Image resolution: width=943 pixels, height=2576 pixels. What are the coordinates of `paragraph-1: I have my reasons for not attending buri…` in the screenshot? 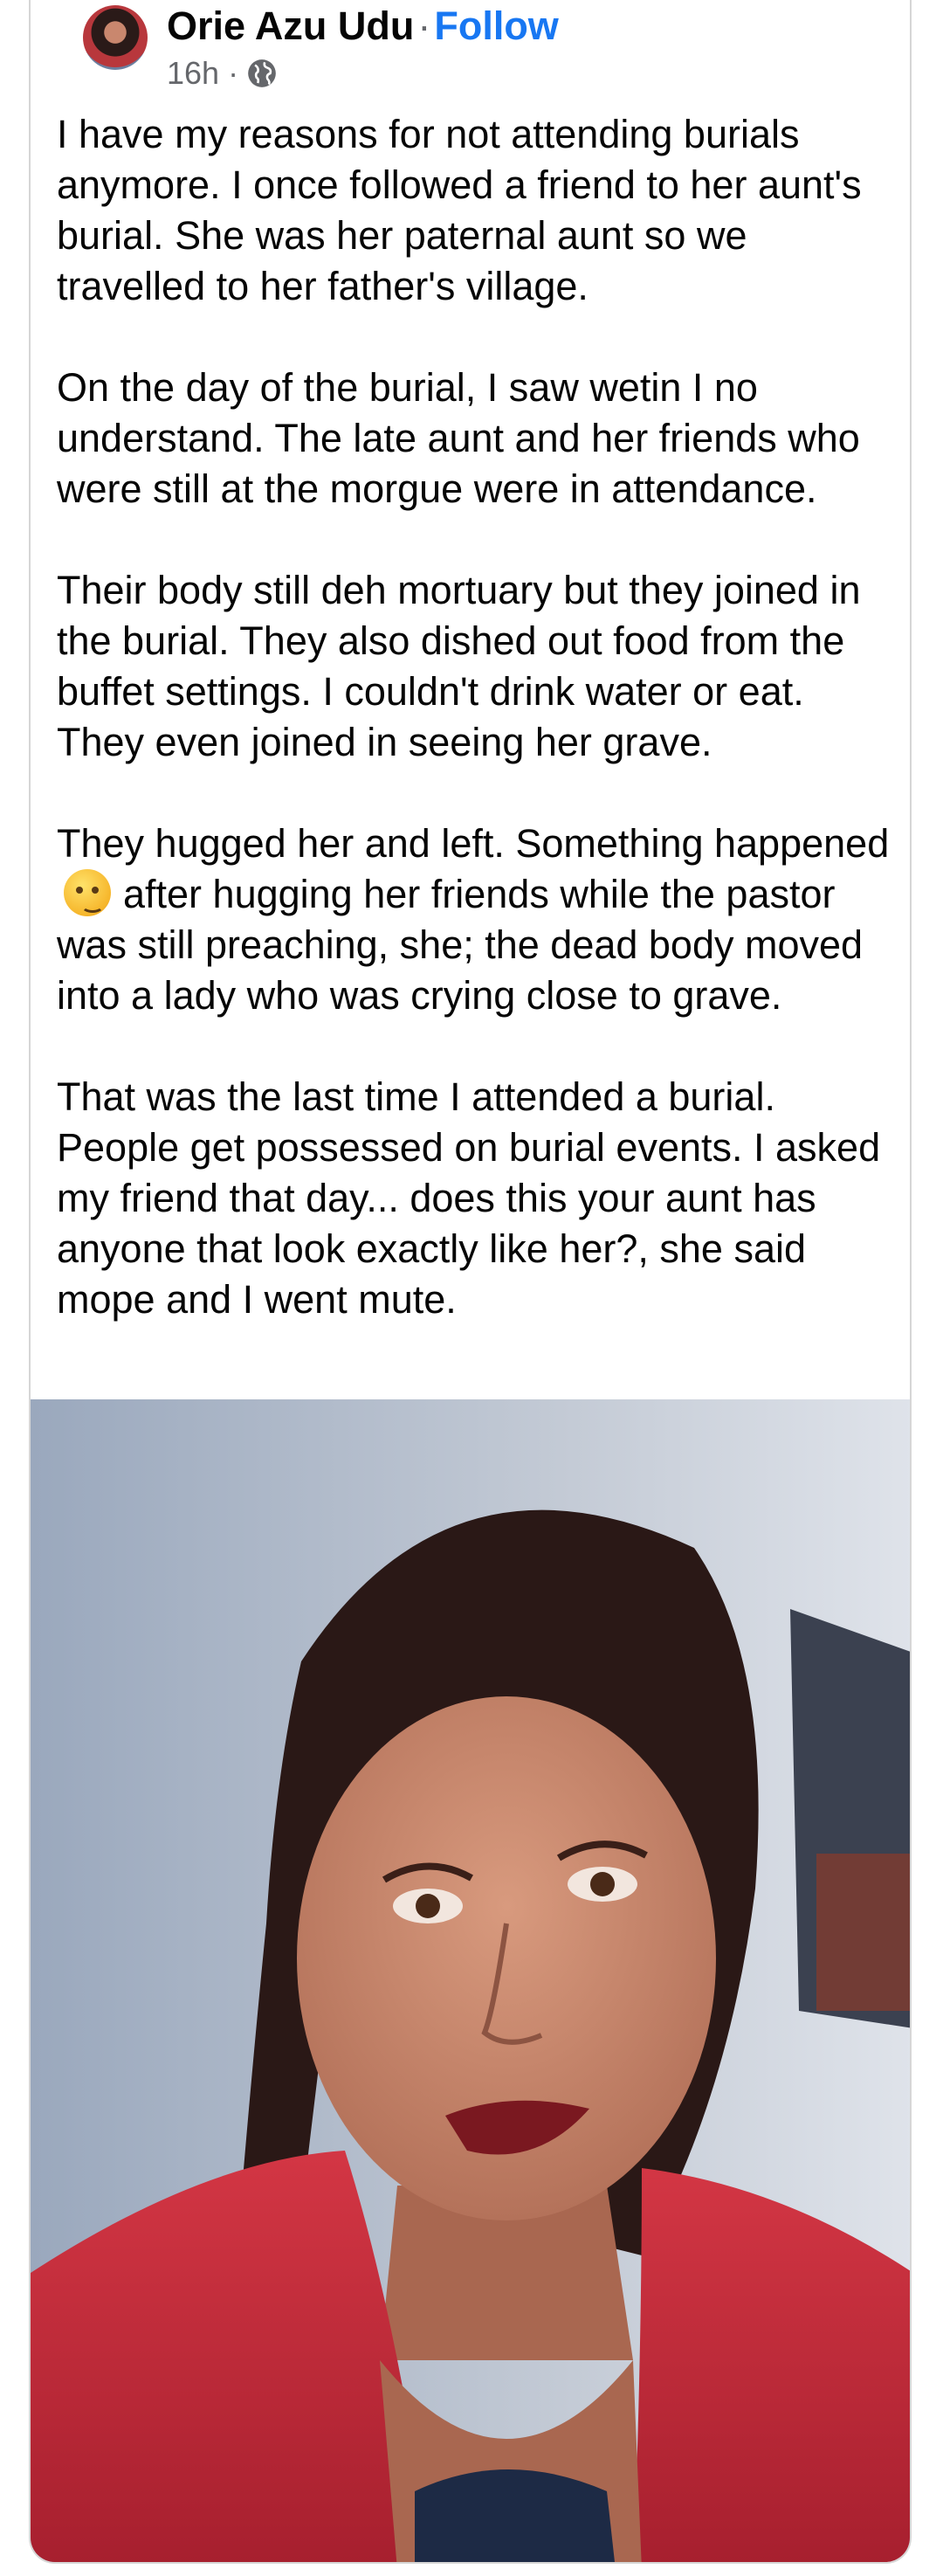 It's located at (465, 210).